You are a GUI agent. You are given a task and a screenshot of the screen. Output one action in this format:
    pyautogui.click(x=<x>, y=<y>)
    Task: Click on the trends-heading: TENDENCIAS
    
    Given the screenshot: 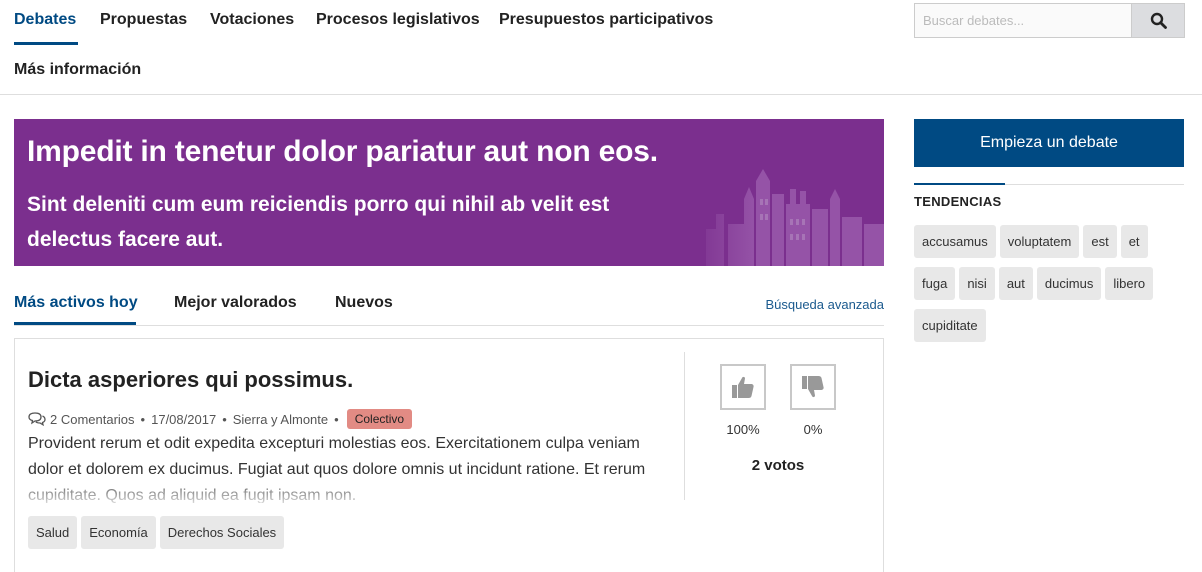 What is the action you would take?
    pyautogui.click(x=958, y=201)
    